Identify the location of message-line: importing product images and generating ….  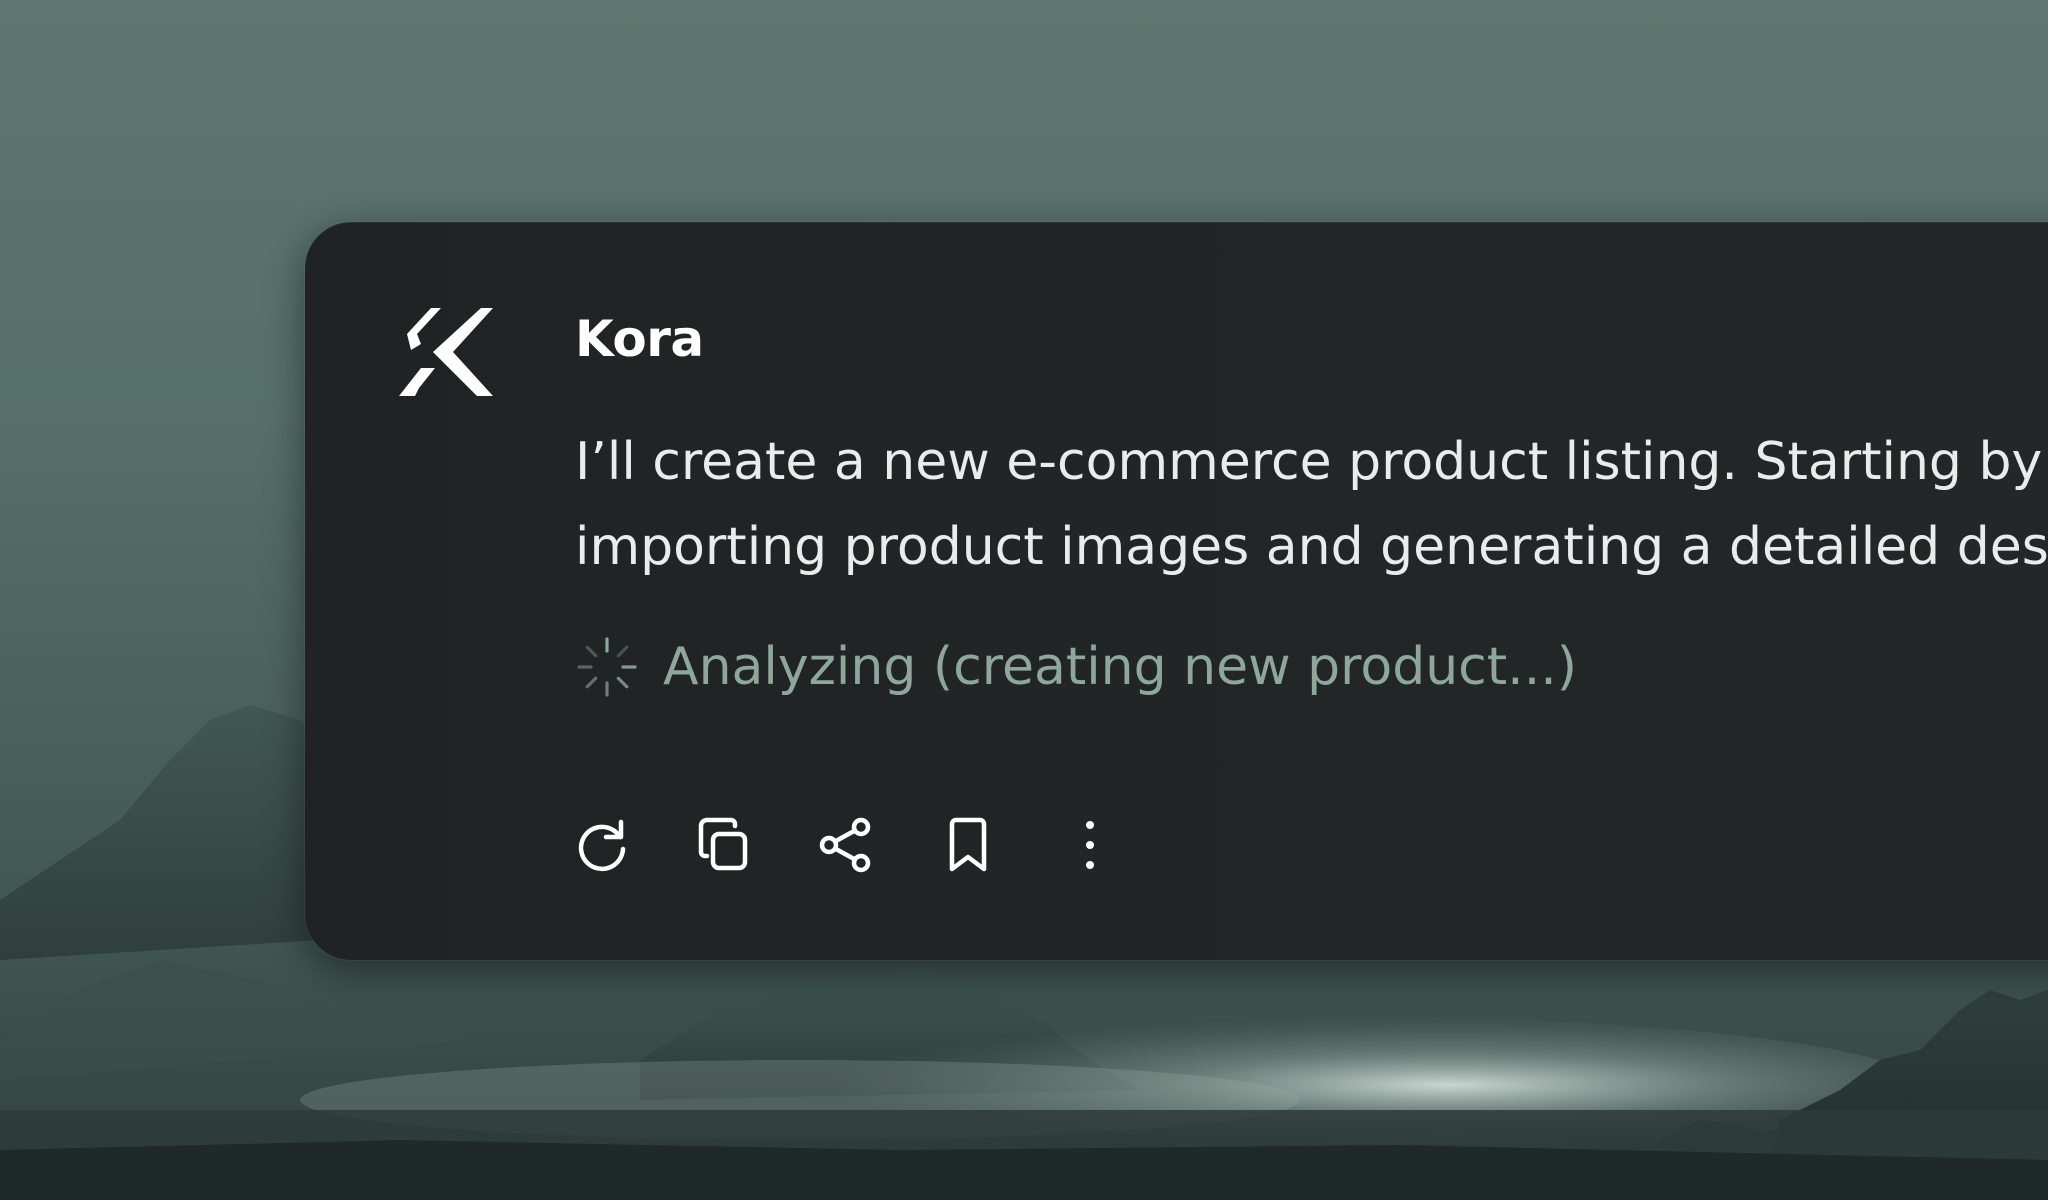
(1311, 547).